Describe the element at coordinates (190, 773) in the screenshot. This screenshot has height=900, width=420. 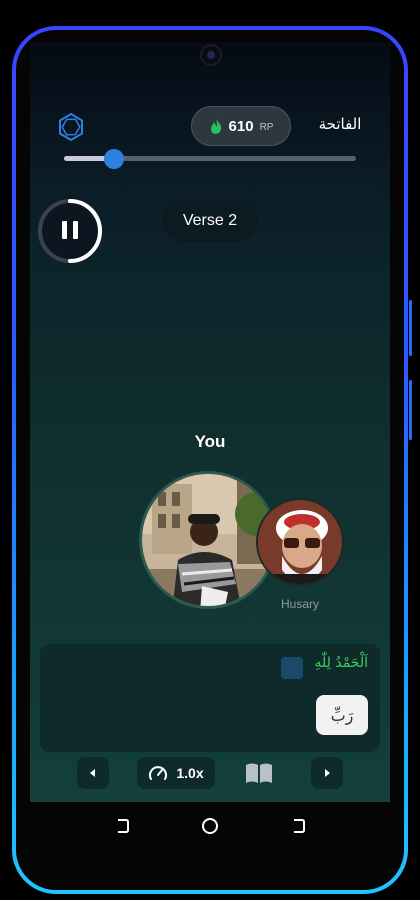
I see `speed-label: 1.0x` at that location.